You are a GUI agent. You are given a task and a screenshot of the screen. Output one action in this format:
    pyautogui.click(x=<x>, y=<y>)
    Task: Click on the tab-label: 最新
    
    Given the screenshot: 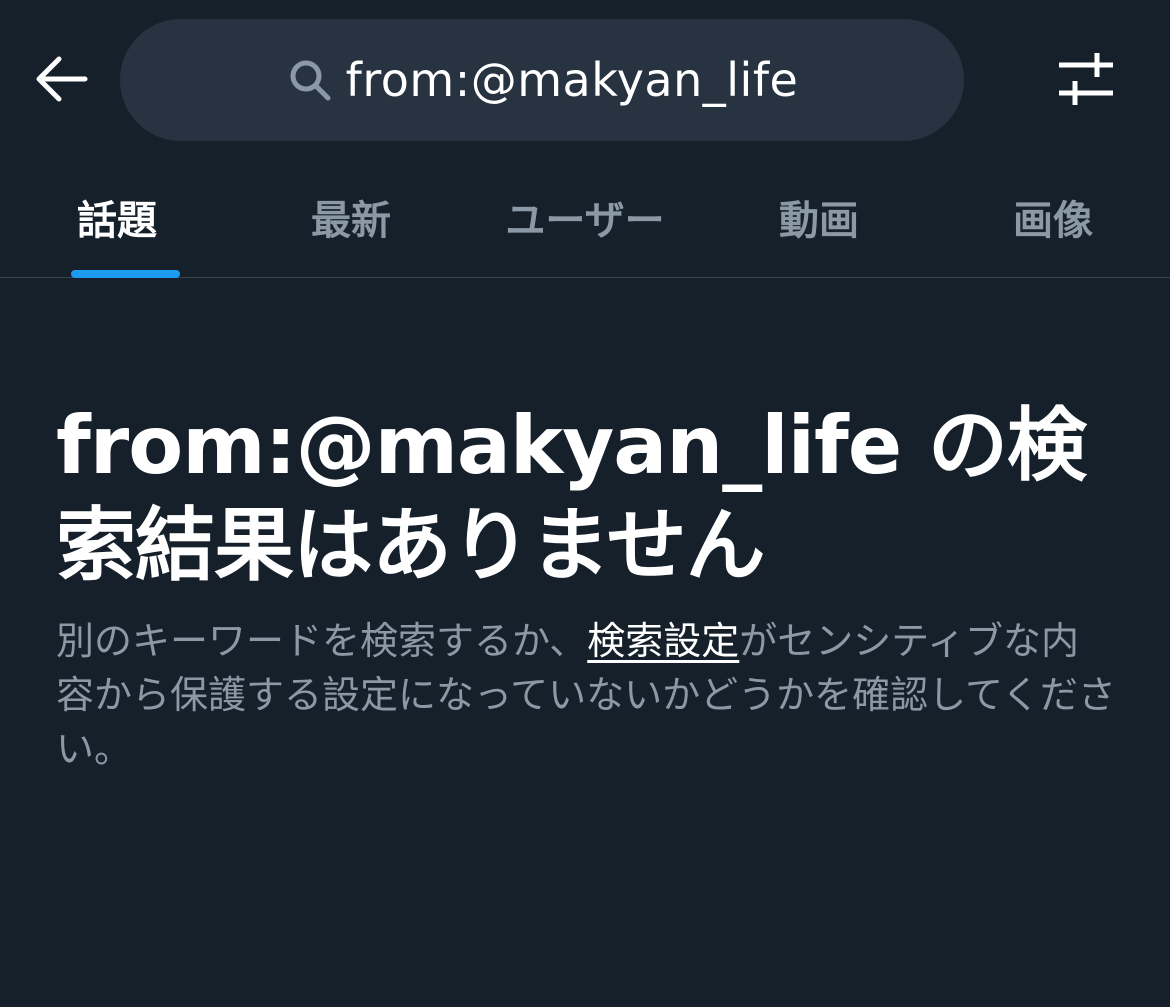 What is the action you would take?
    pyautogui.click(x=351, y=221)
    